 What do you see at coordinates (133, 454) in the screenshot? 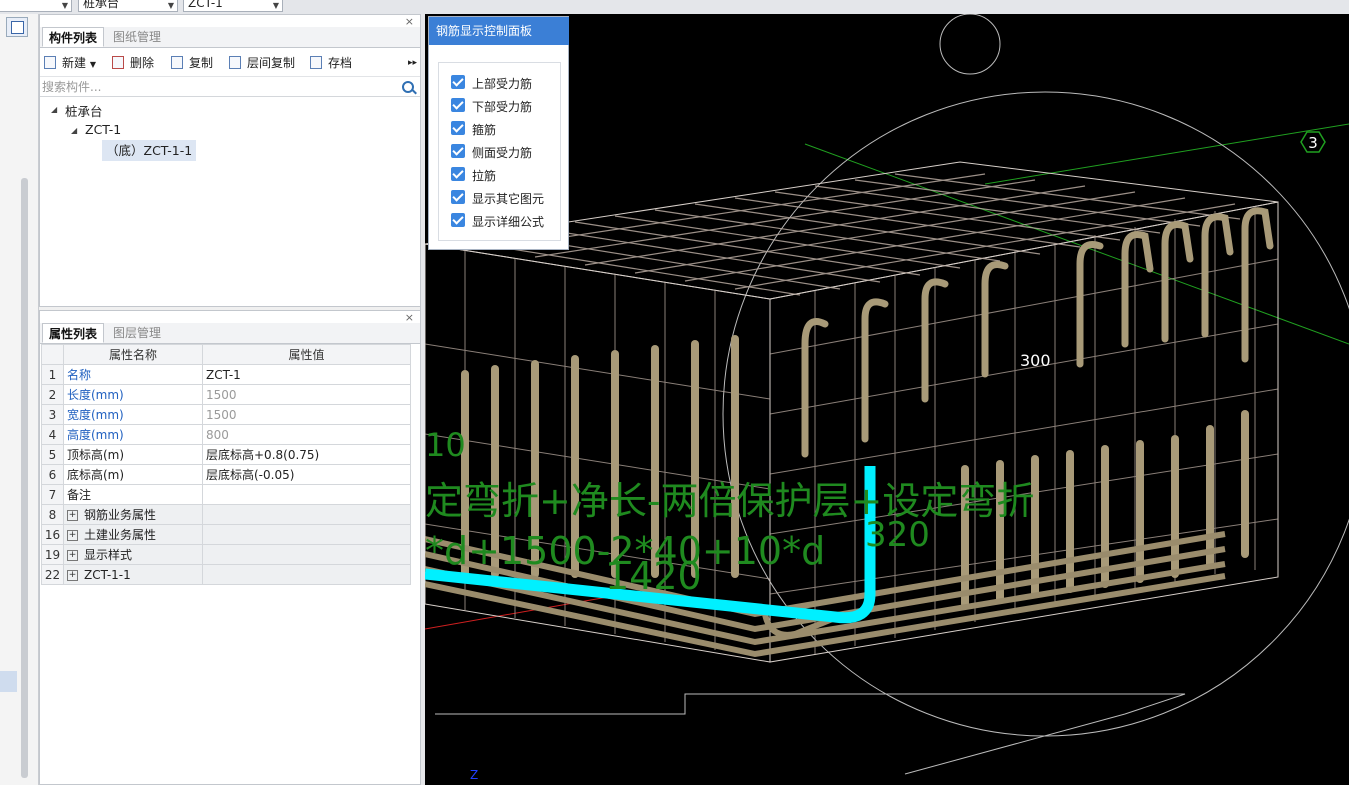
I see `property-name: 顶标高(m)` at bounding box center [133, 454].